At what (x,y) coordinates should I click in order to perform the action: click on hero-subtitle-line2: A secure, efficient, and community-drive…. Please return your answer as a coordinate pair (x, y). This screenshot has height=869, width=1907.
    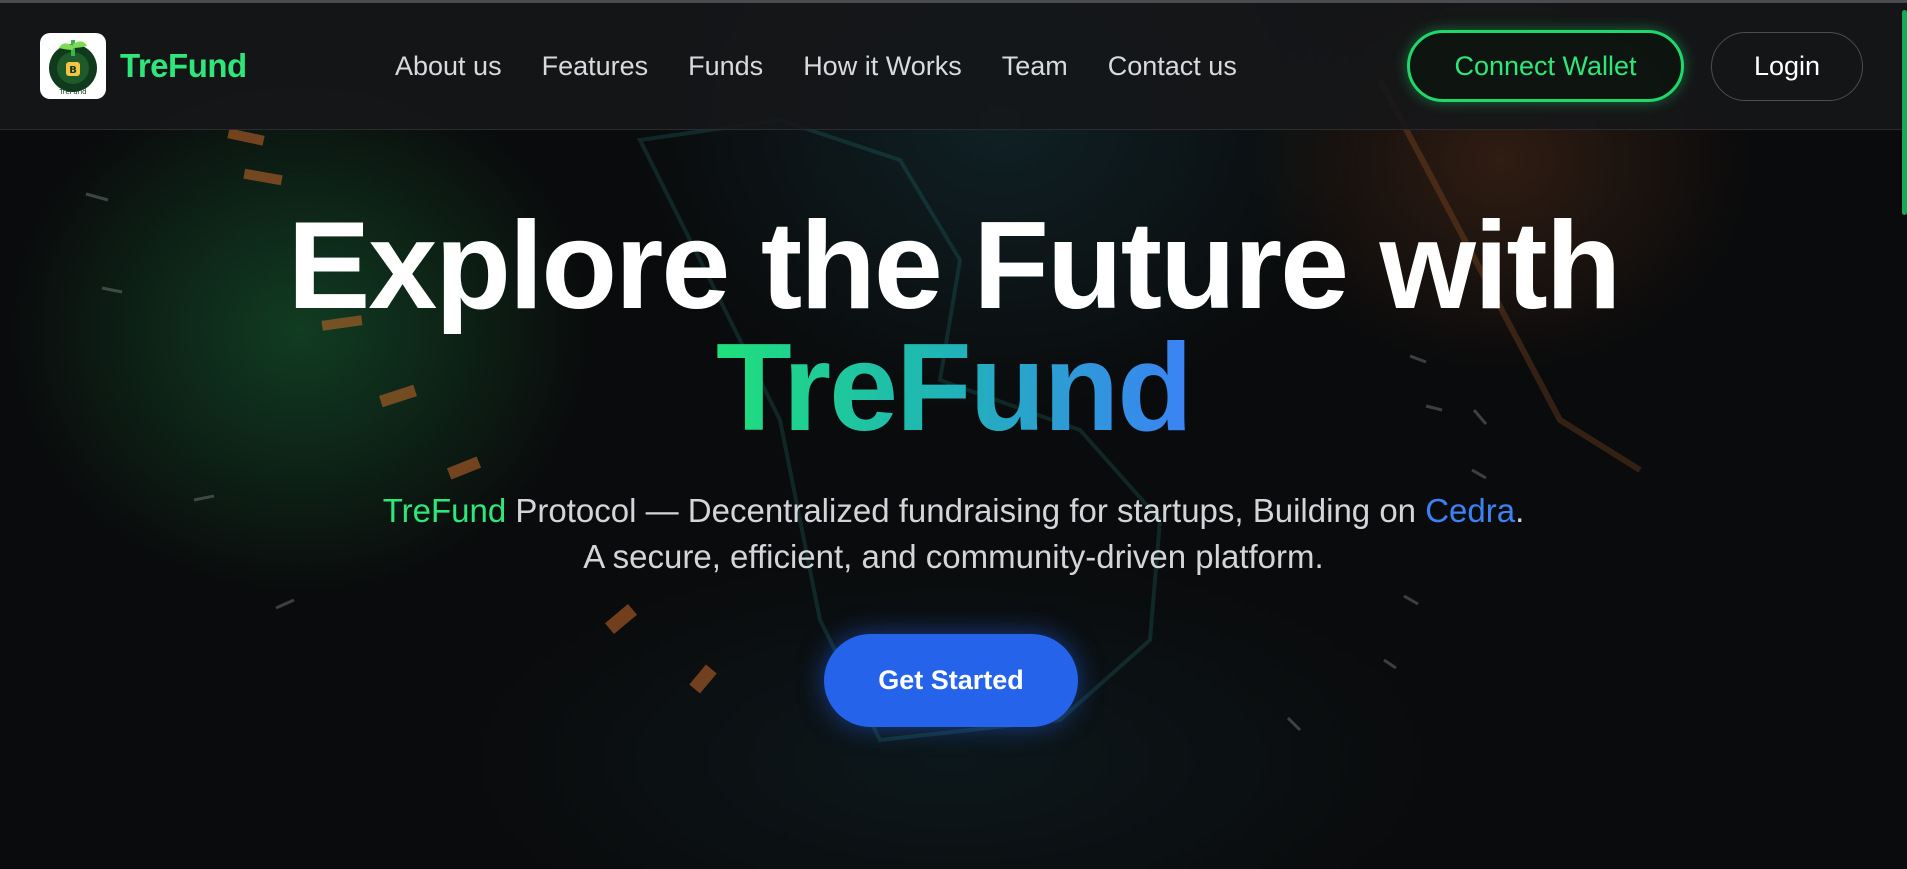
    Looking at the image, I should click on (953, 556).